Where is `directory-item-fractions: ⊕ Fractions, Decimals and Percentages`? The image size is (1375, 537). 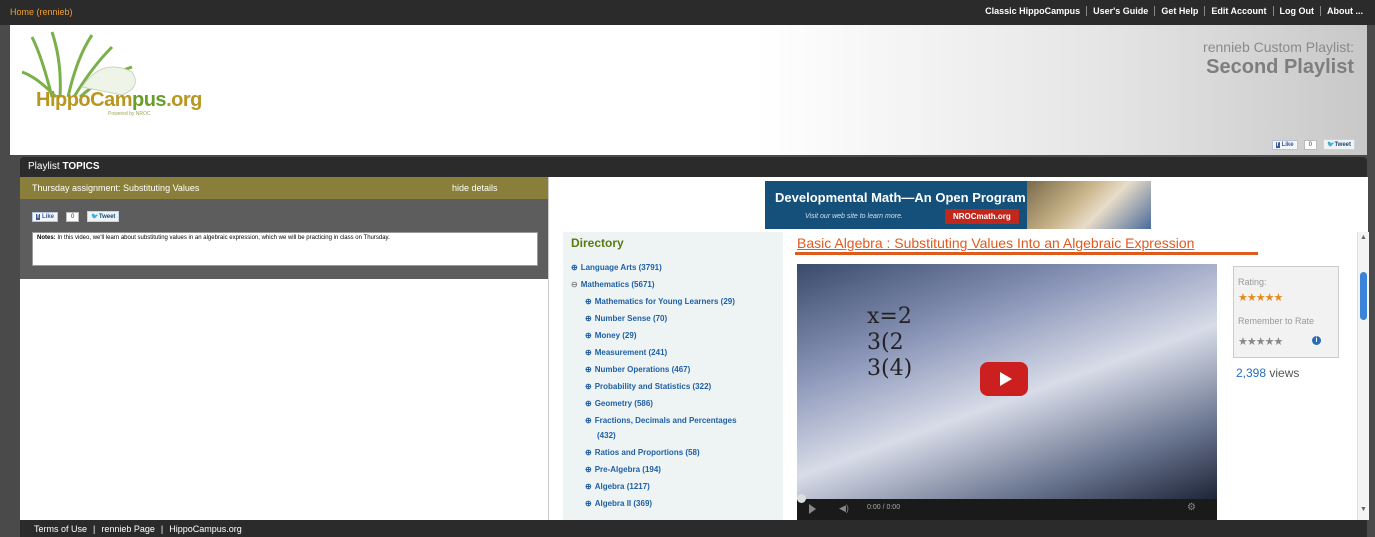
directory-item-fractions: ⊕ Fractions, Decimals and Percentages is located at coordinates (661, 420).